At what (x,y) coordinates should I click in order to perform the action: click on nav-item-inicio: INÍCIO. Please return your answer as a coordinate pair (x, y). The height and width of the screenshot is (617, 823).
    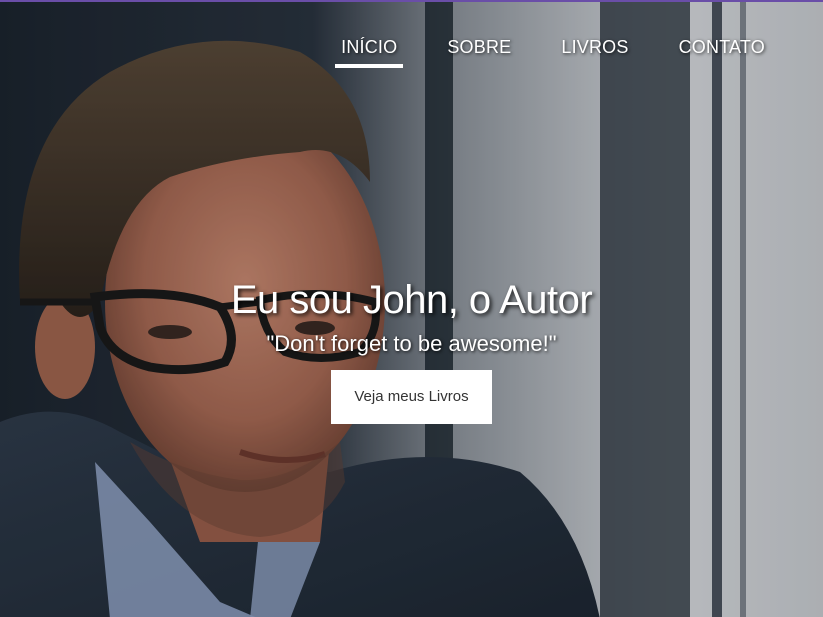
    Looking at the image, I should click on (369, 51).